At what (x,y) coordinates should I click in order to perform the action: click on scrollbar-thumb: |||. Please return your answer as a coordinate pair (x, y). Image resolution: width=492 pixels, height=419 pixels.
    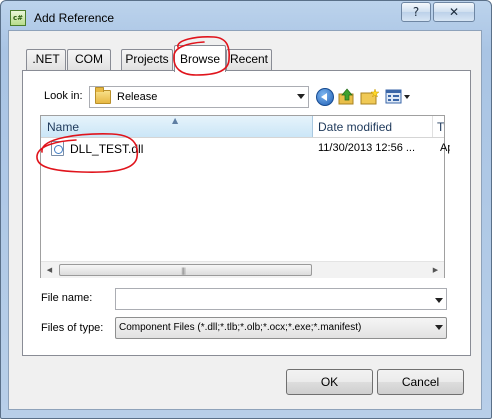
    Looking at the image, I should click on (185, 270).